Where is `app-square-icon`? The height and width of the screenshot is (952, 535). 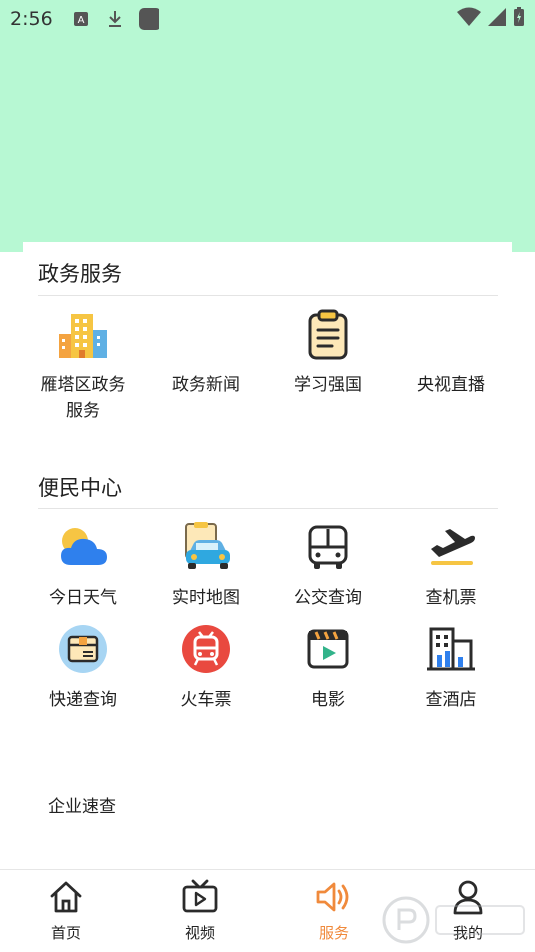 app-square-icon is located at coordinates (148, 19).